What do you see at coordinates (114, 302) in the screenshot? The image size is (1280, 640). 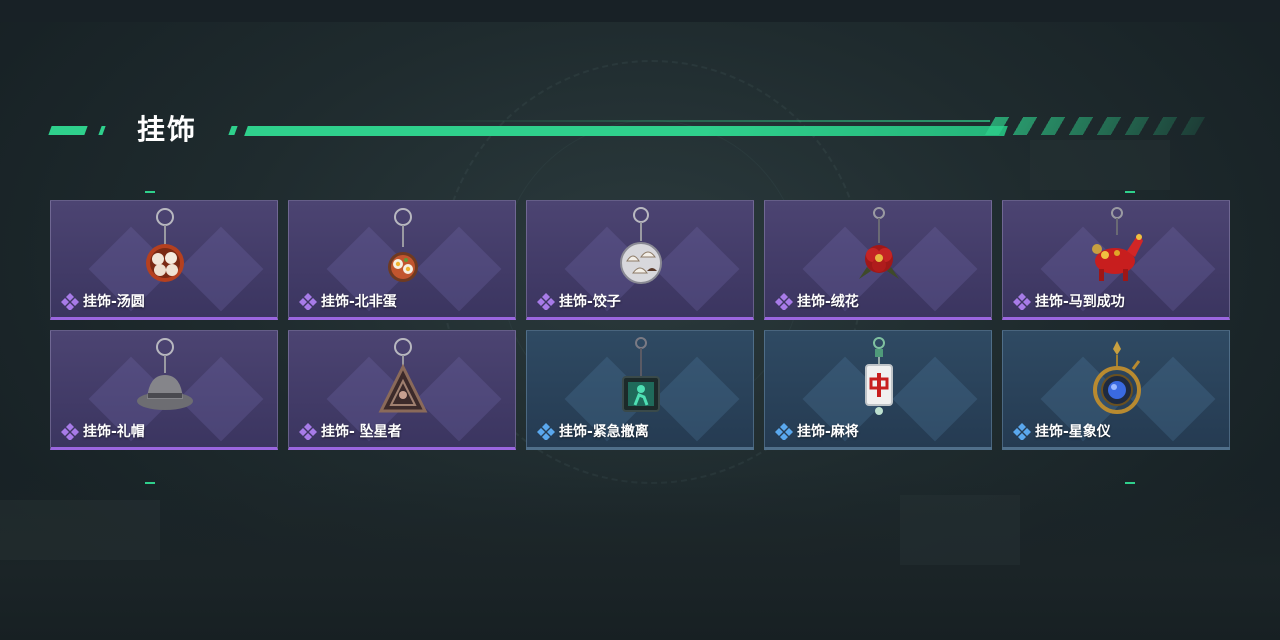 I see `charm-name: 挂饰-汤圆` at bounding box center [114, 302].